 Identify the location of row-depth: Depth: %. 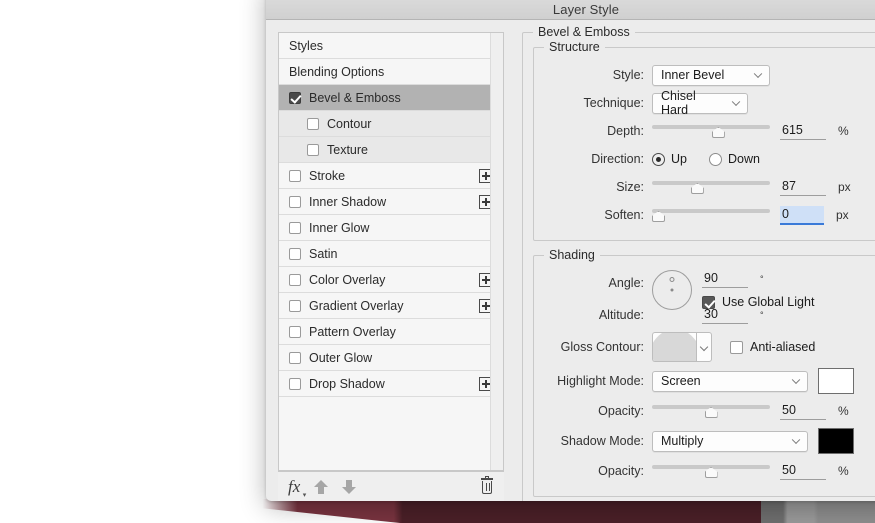
(708, 131).